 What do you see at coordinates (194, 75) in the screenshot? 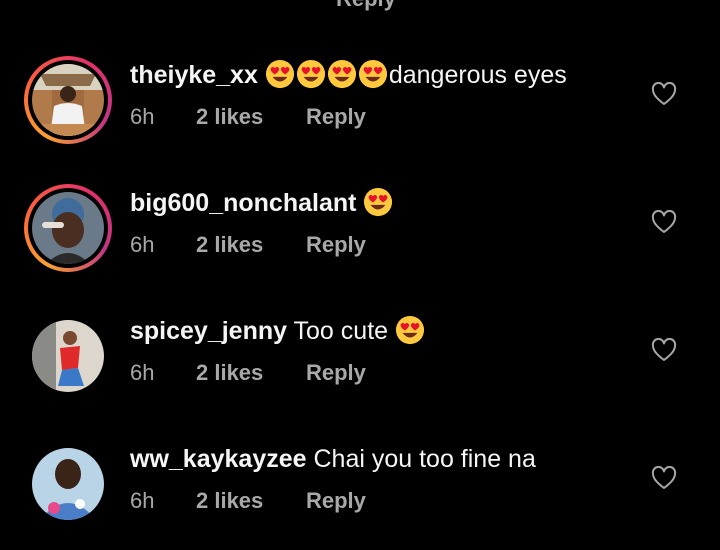
I see `comment-username: theiyke_xx` at bounding box center [194, 75].